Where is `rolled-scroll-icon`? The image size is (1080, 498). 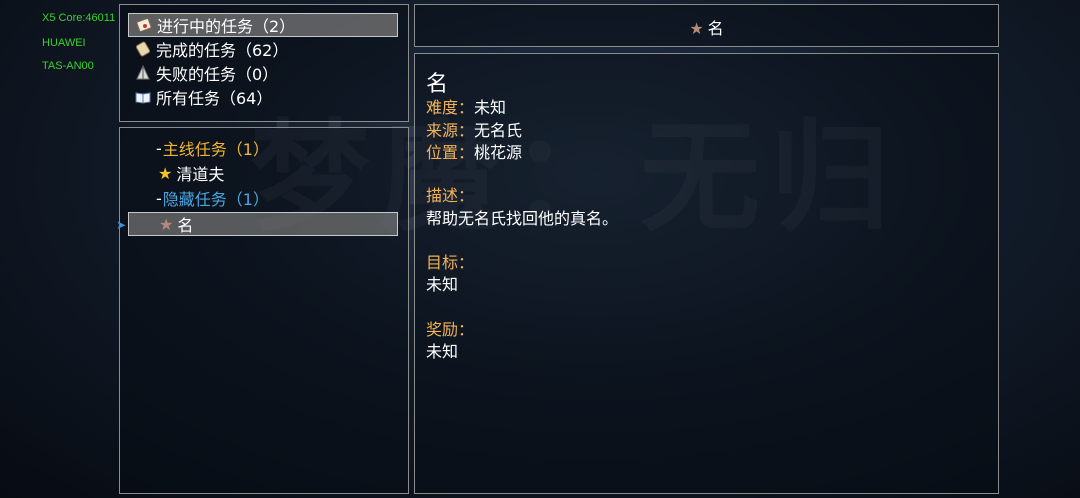 rolled-scroll-icon is located at coordinates (143, 49).